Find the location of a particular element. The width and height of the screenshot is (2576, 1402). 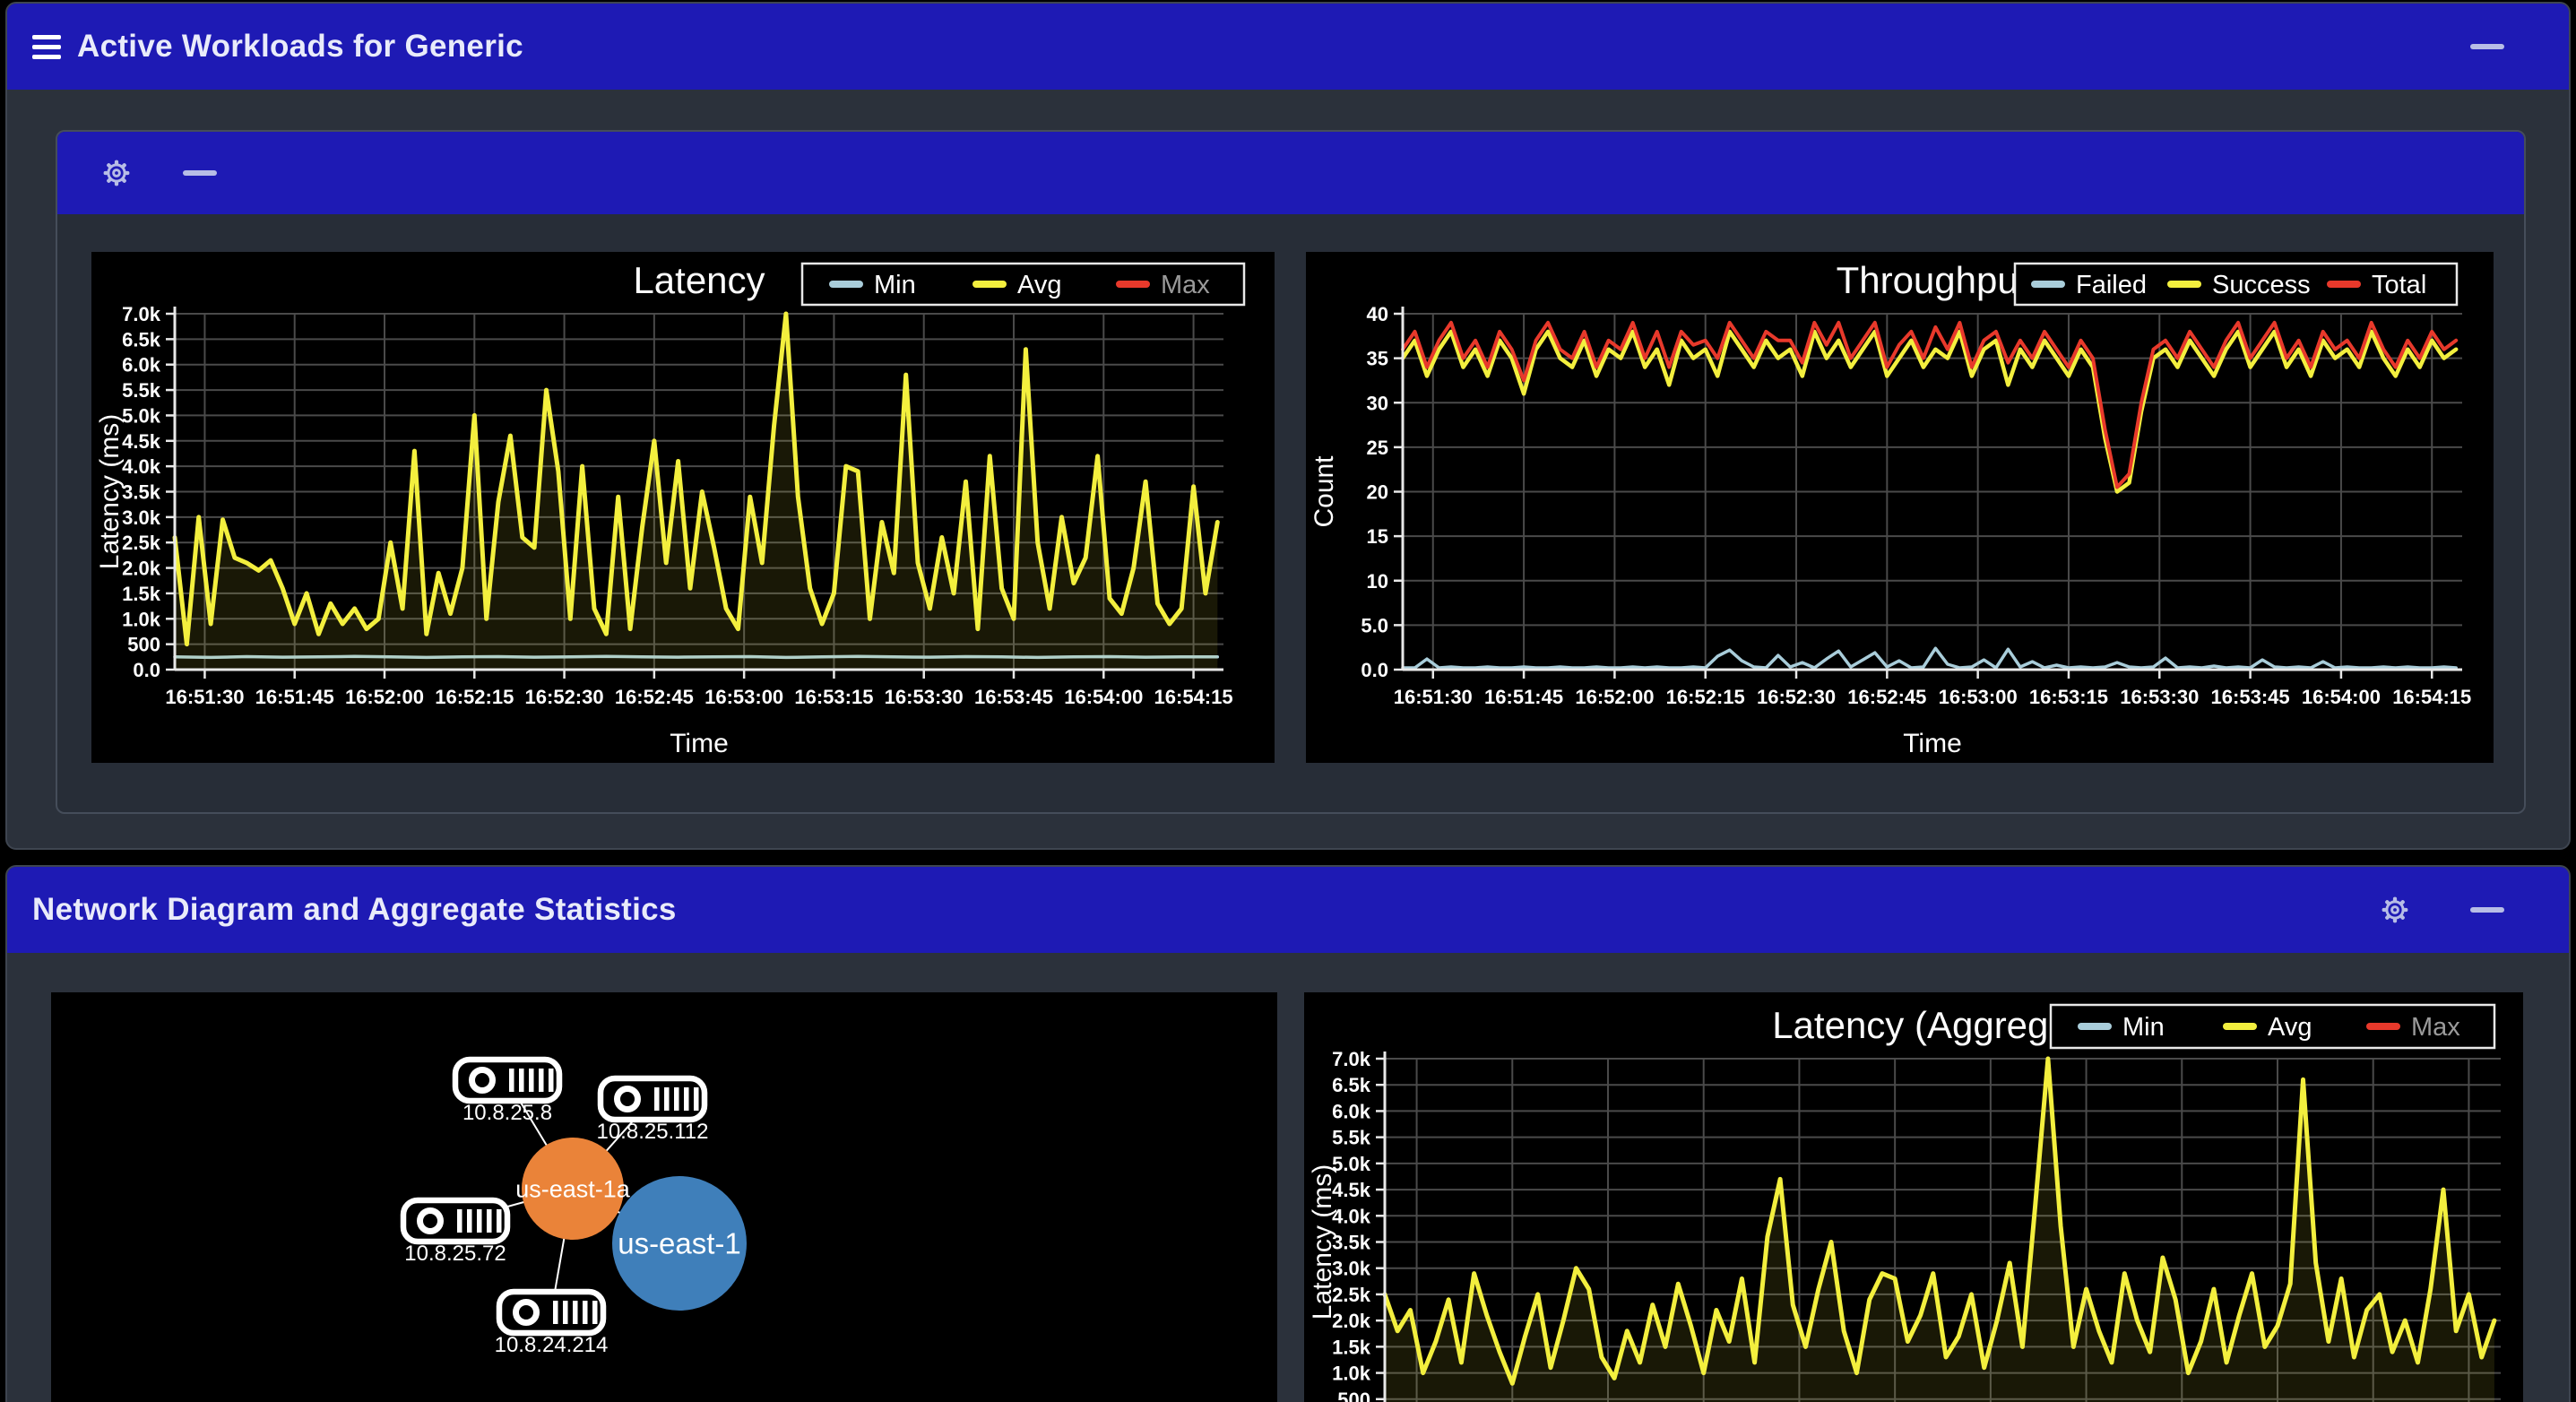

svg-text: Max is located at coordinates (2435, 1027).